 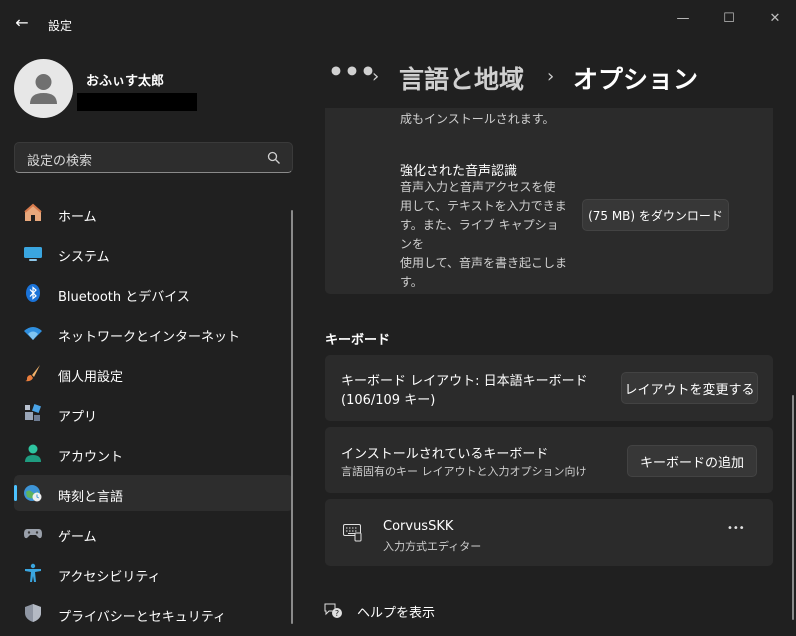 What do you see at coordinates (109, 577) in the screenshot?
I see `sidebar-item-label: アクセシビリティ` at bounding box center [109, 577].